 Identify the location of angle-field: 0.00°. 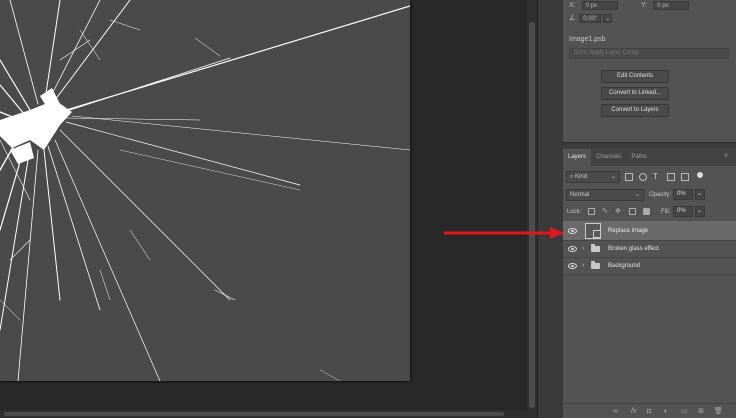
(590, 18).